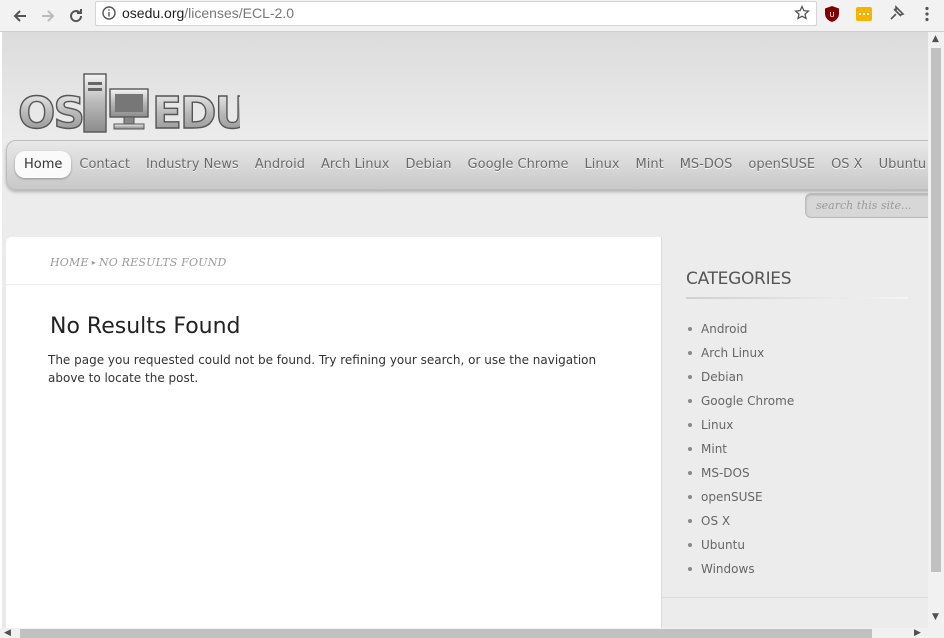 Image resolution: width=944 pixels, height=638 pixels. What do you see at coordinates (280, 164) in the screenshot?
I see `nav-item-android: Android` at bounding box center [280, 164].